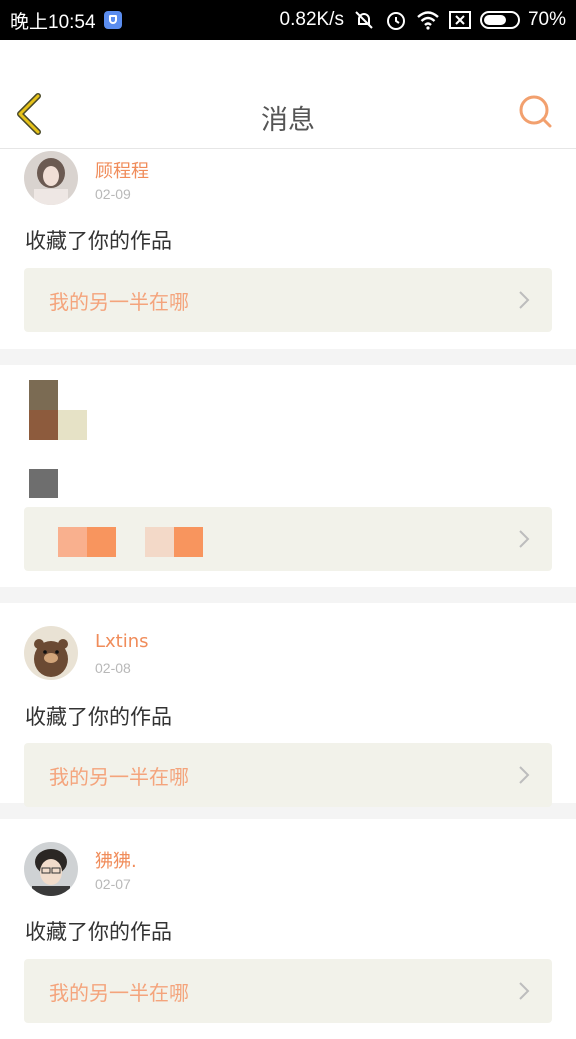 Image resolution: width=576 pixels, height=1039 pixels. I want to click on username: Lxtins, so click(122, 641).